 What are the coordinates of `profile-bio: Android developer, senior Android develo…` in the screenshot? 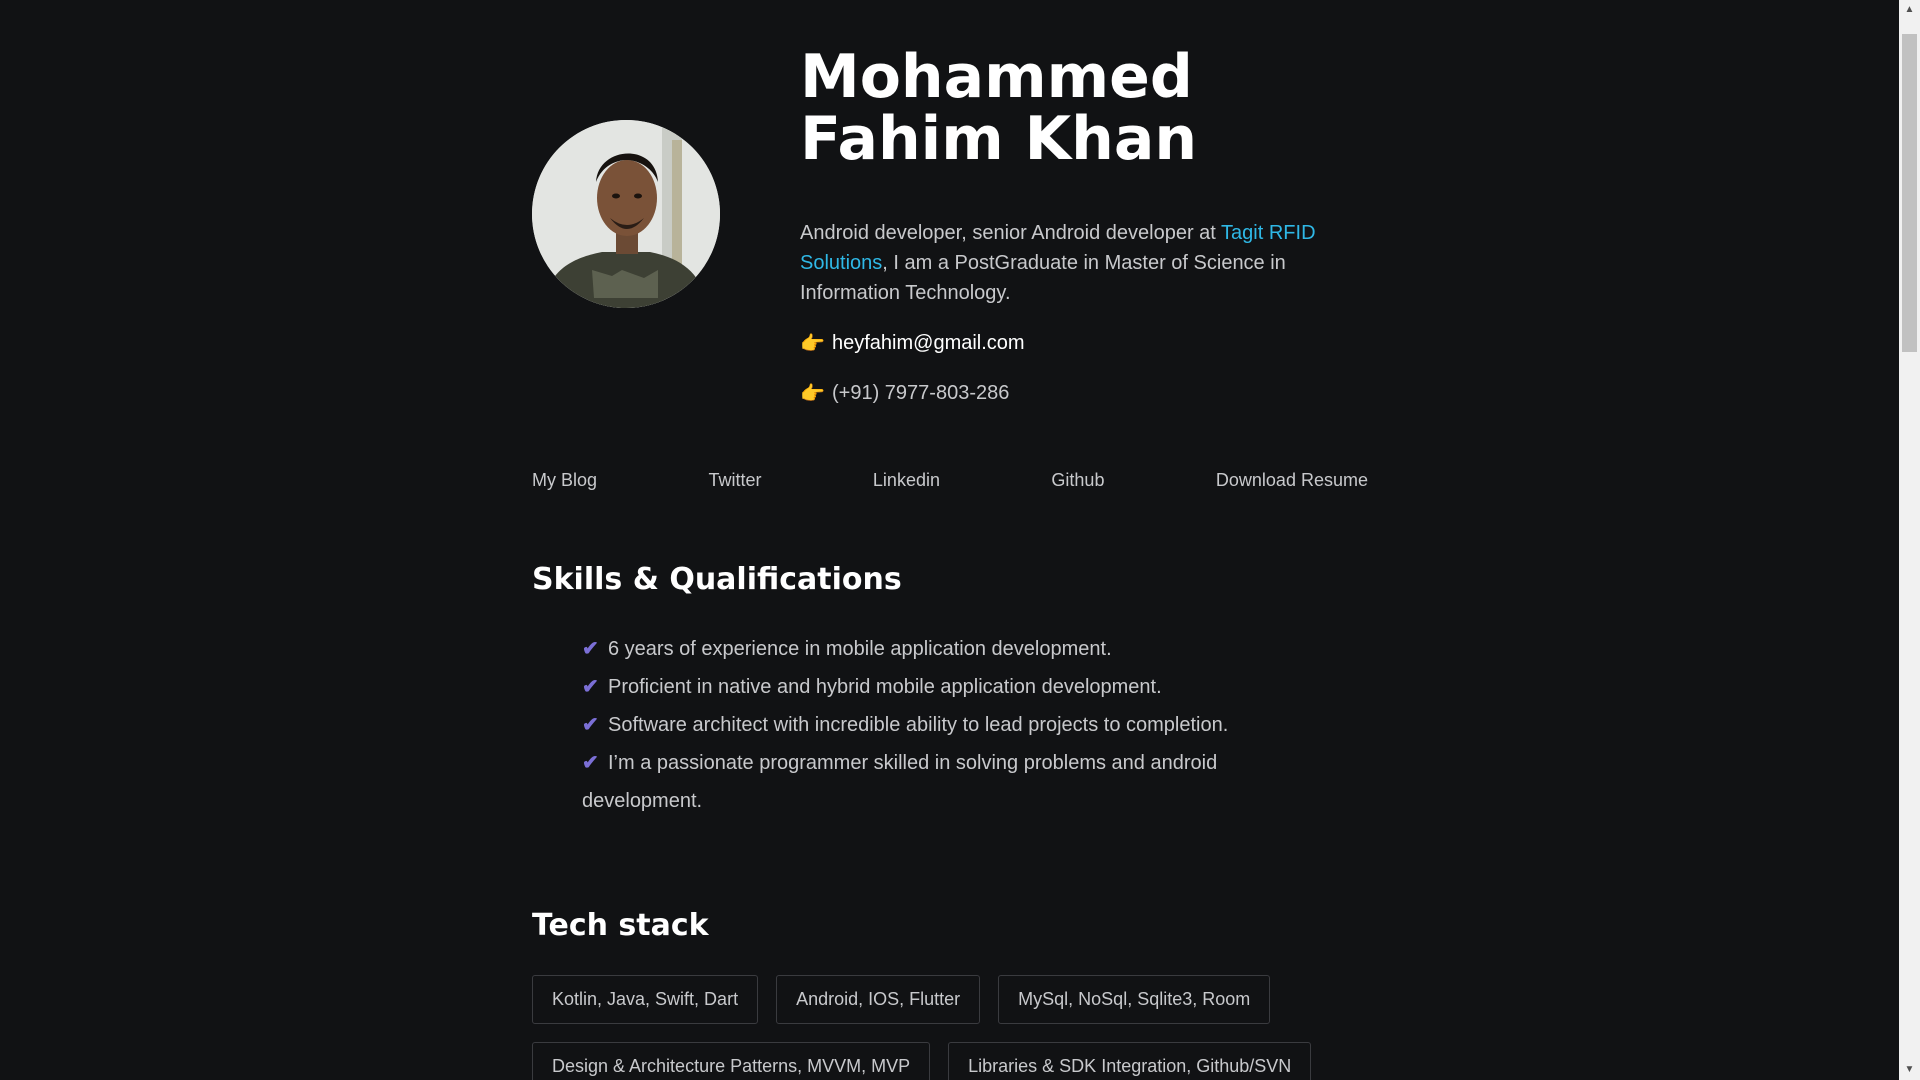 It's located at (1085, 263).